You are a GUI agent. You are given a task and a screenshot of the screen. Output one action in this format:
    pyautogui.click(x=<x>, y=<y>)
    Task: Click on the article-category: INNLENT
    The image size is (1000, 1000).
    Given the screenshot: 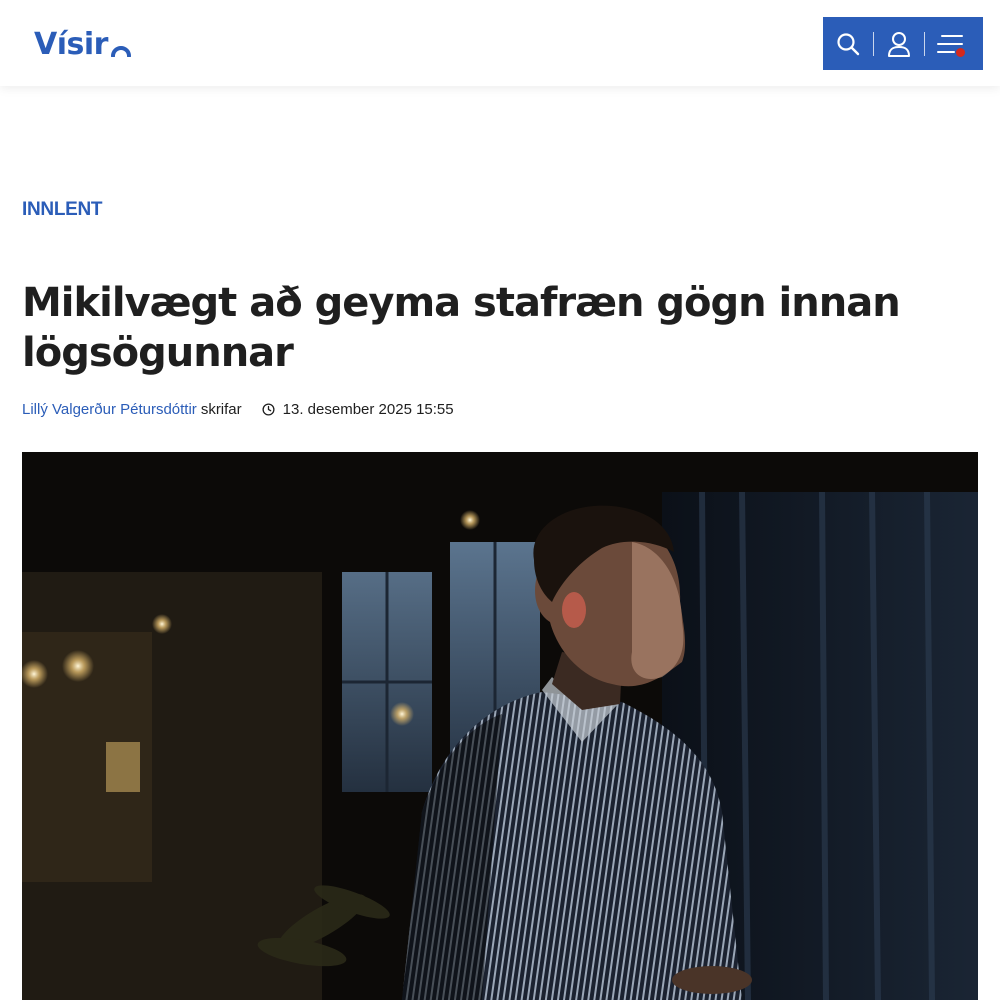 What is the action you would take?
    pyautogui.click(x=62, y=210)
    